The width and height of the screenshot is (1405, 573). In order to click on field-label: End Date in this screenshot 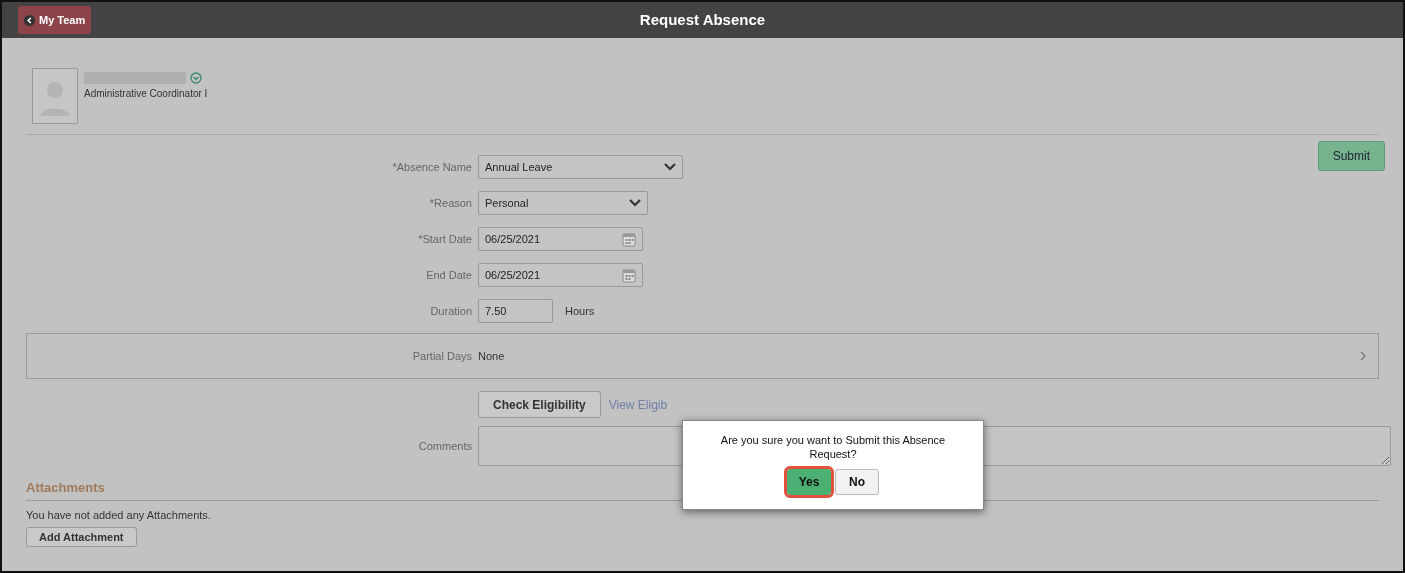, I will do `click(448, 275)`.